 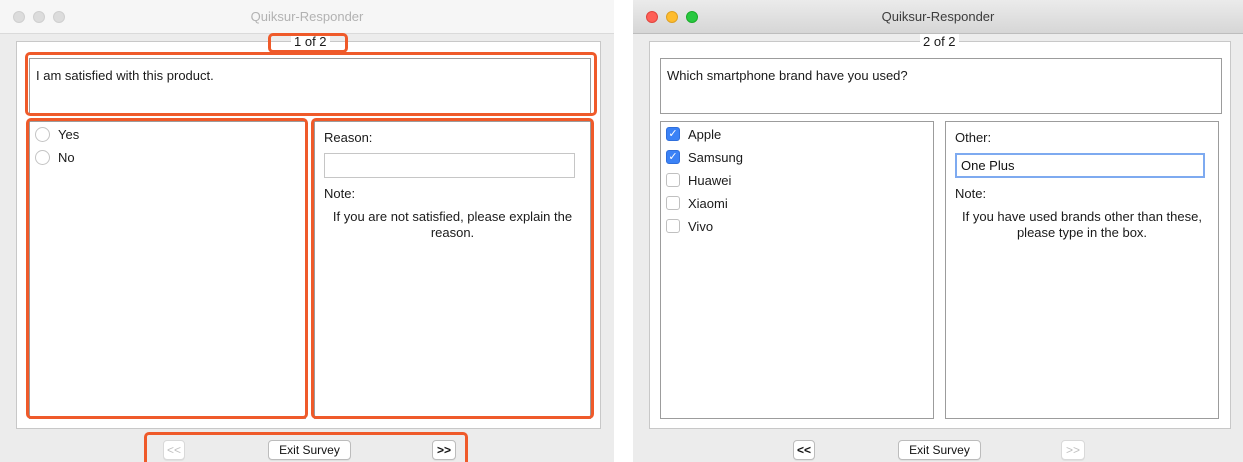 What do you see at coordinates (708, 203) in the screenshot?
I see `option-label: Xiaomi` at bounding box center [708, 203].